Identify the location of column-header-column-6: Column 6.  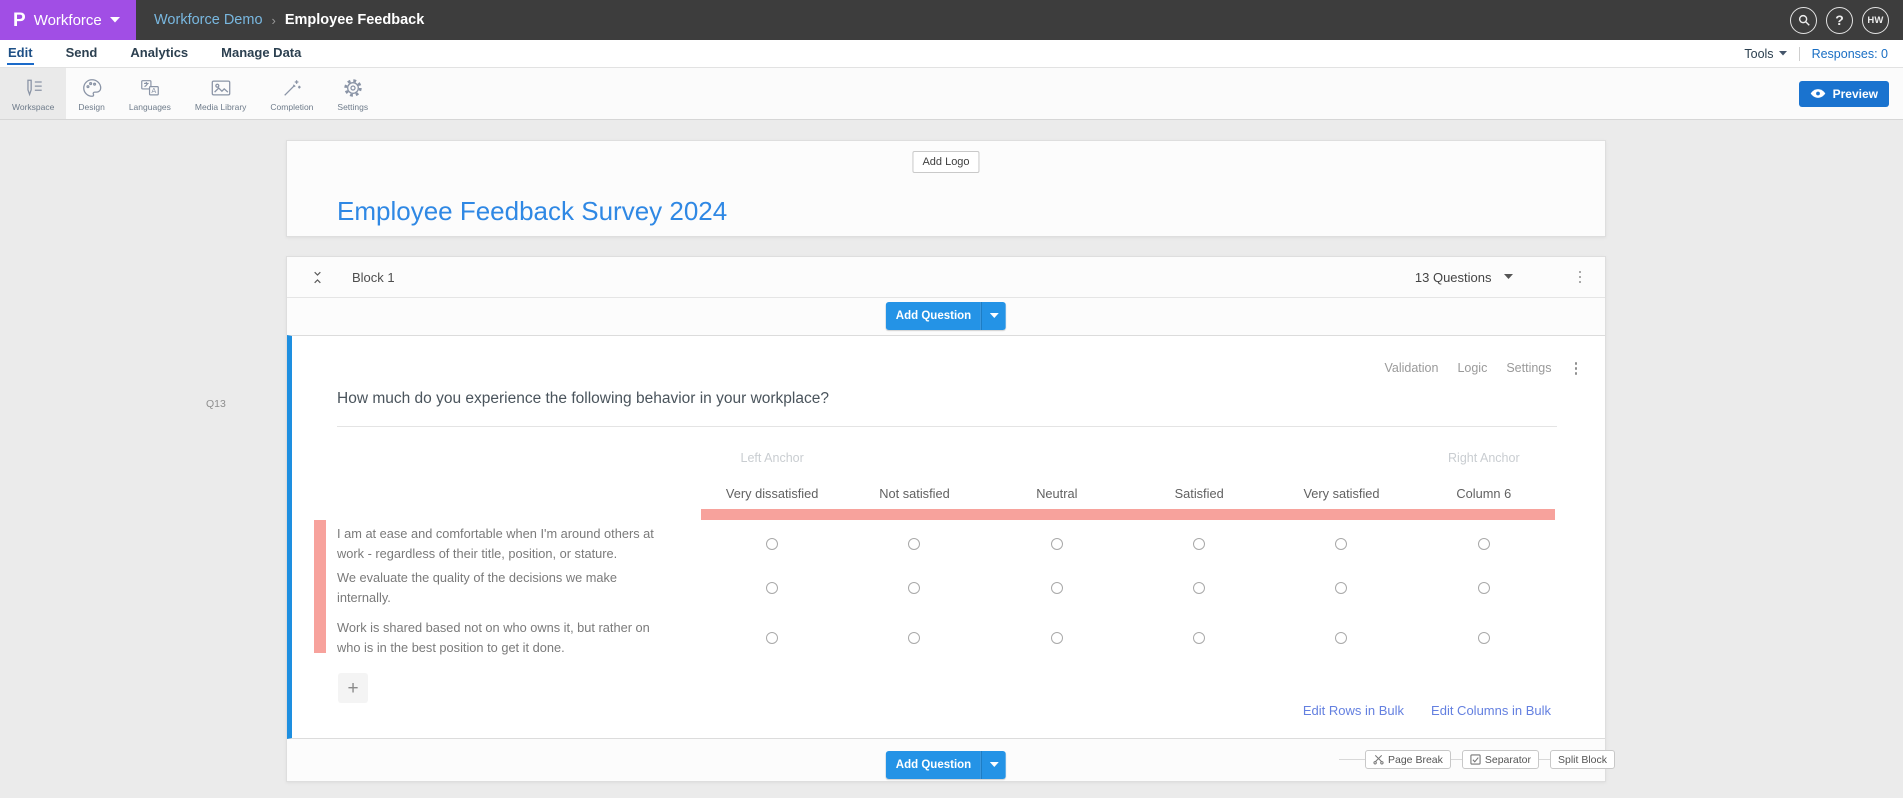
(1484, 494).